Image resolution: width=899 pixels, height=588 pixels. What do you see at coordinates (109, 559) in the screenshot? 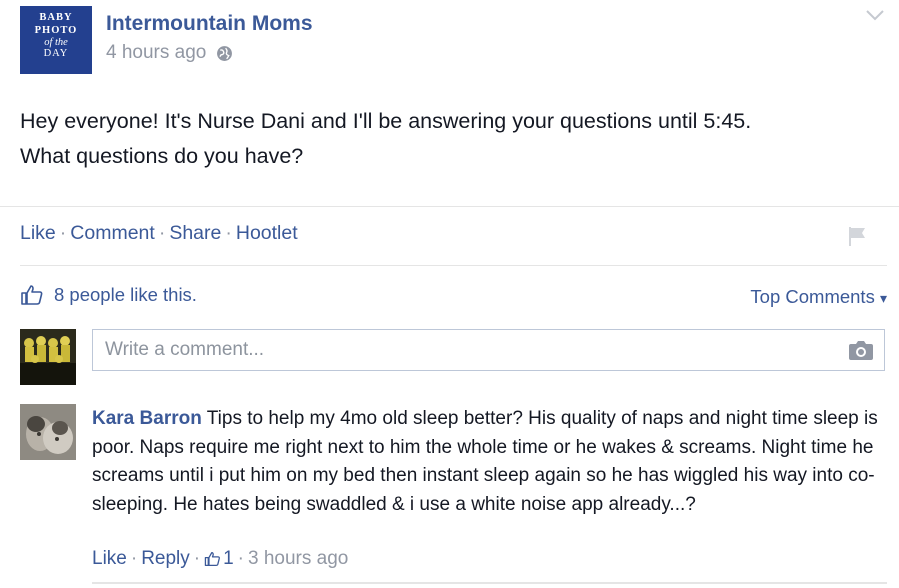
I see `comment-like-link: Like` at bounding box center [109, 559].